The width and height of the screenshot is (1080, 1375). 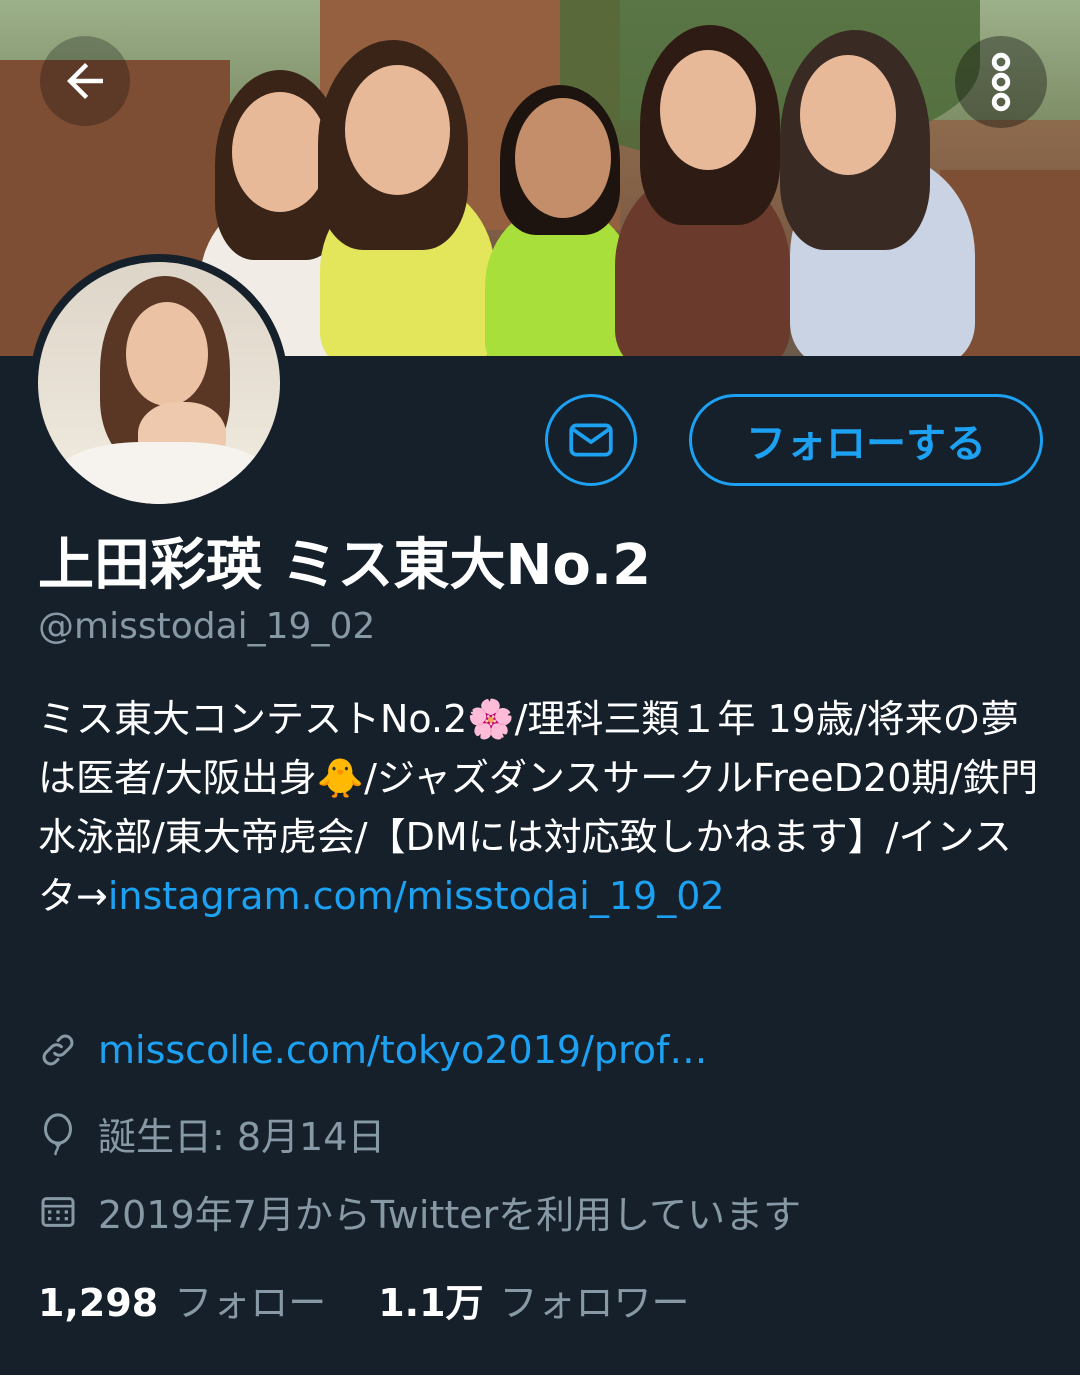 What do you see at coordinates (416, 896) in the screenshot?
I see `bio-instagram-link: instagram.com/misstodai_19_02` at bounding box center [416, 896].